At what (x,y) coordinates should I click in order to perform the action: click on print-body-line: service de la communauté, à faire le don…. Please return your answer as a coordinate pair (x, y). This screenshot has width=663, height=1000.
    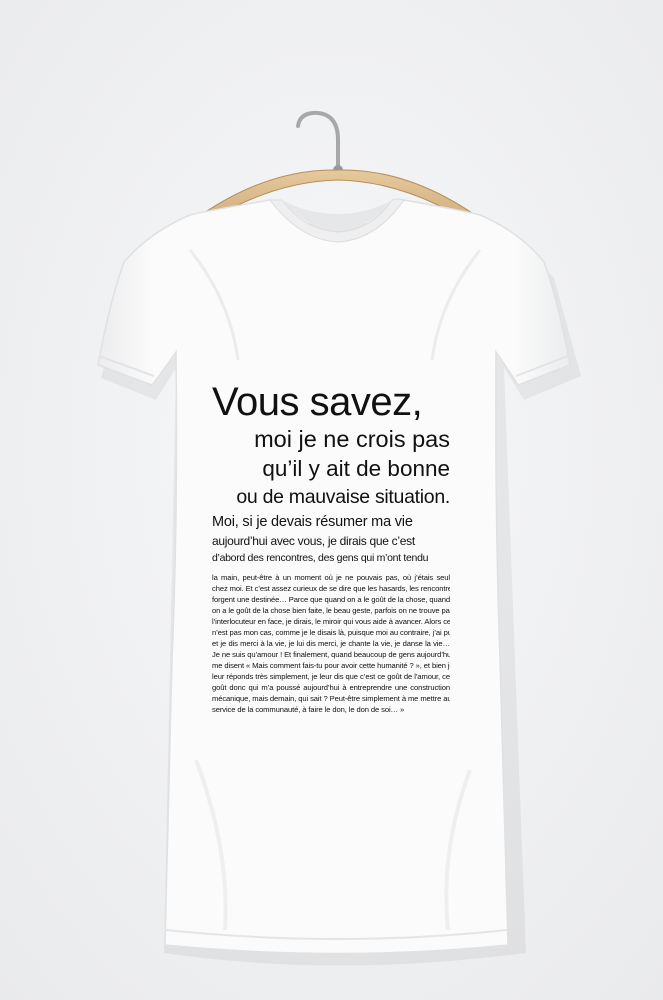
    Looking at the image, I should click on (308, 709).